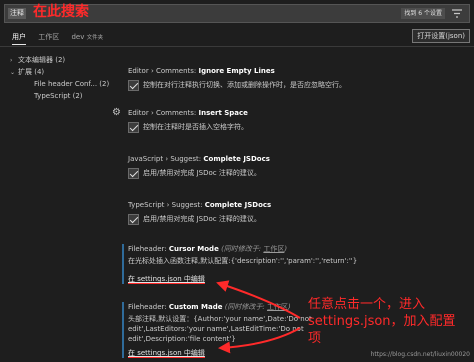 Image resolution: width=474 pixels, height=362 pixels. Describe the element at coordinates (237, 46) in the screenshot. I see `tabs-divider` at that location.